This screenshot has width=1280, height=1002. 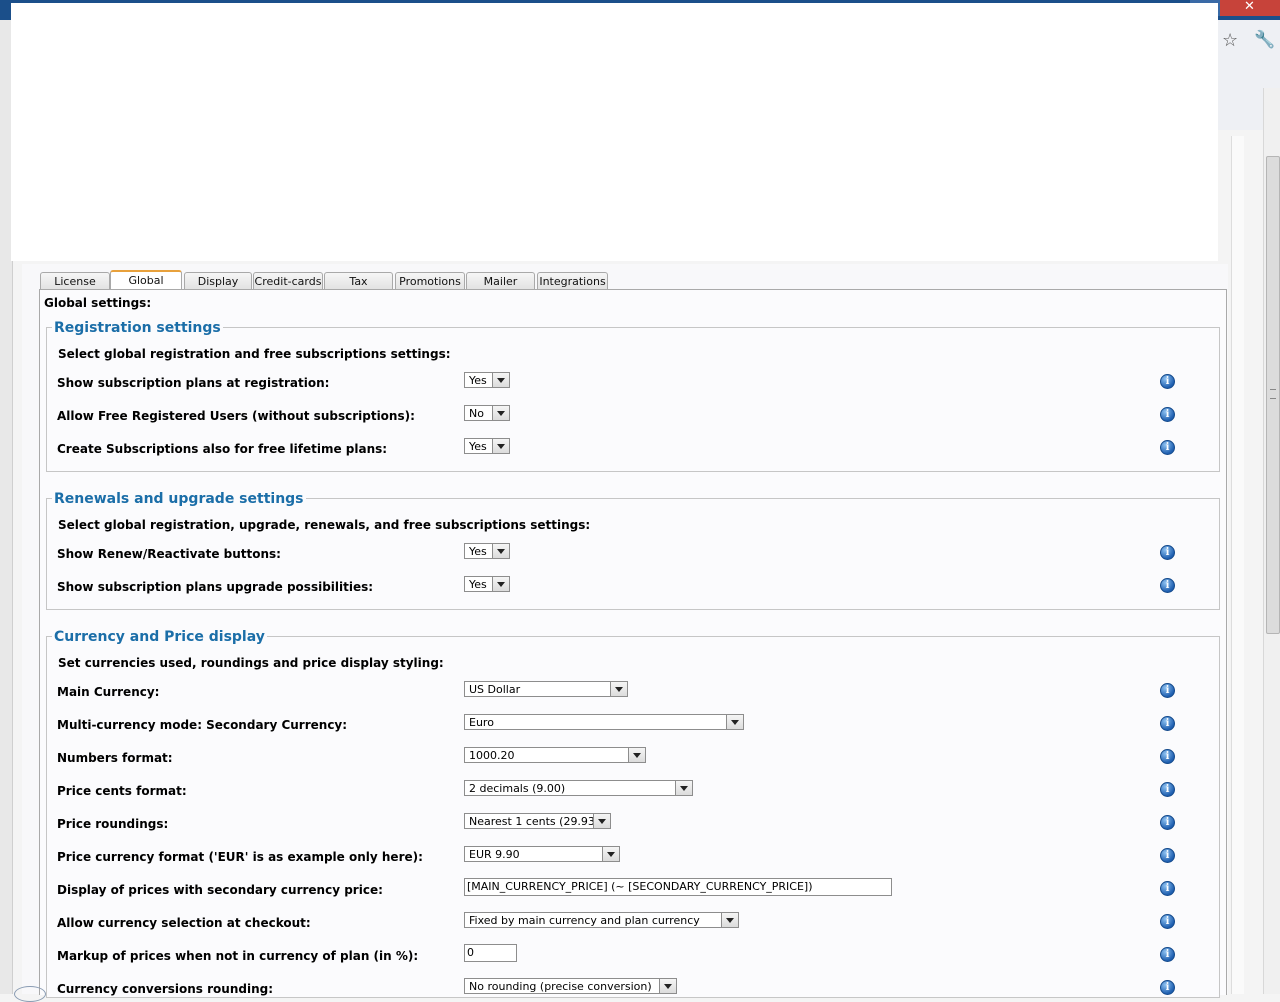 What do you see at coordinates (1237, 565) in the screenshot?
I see `page-frame` at bounding box center [1237, 565].